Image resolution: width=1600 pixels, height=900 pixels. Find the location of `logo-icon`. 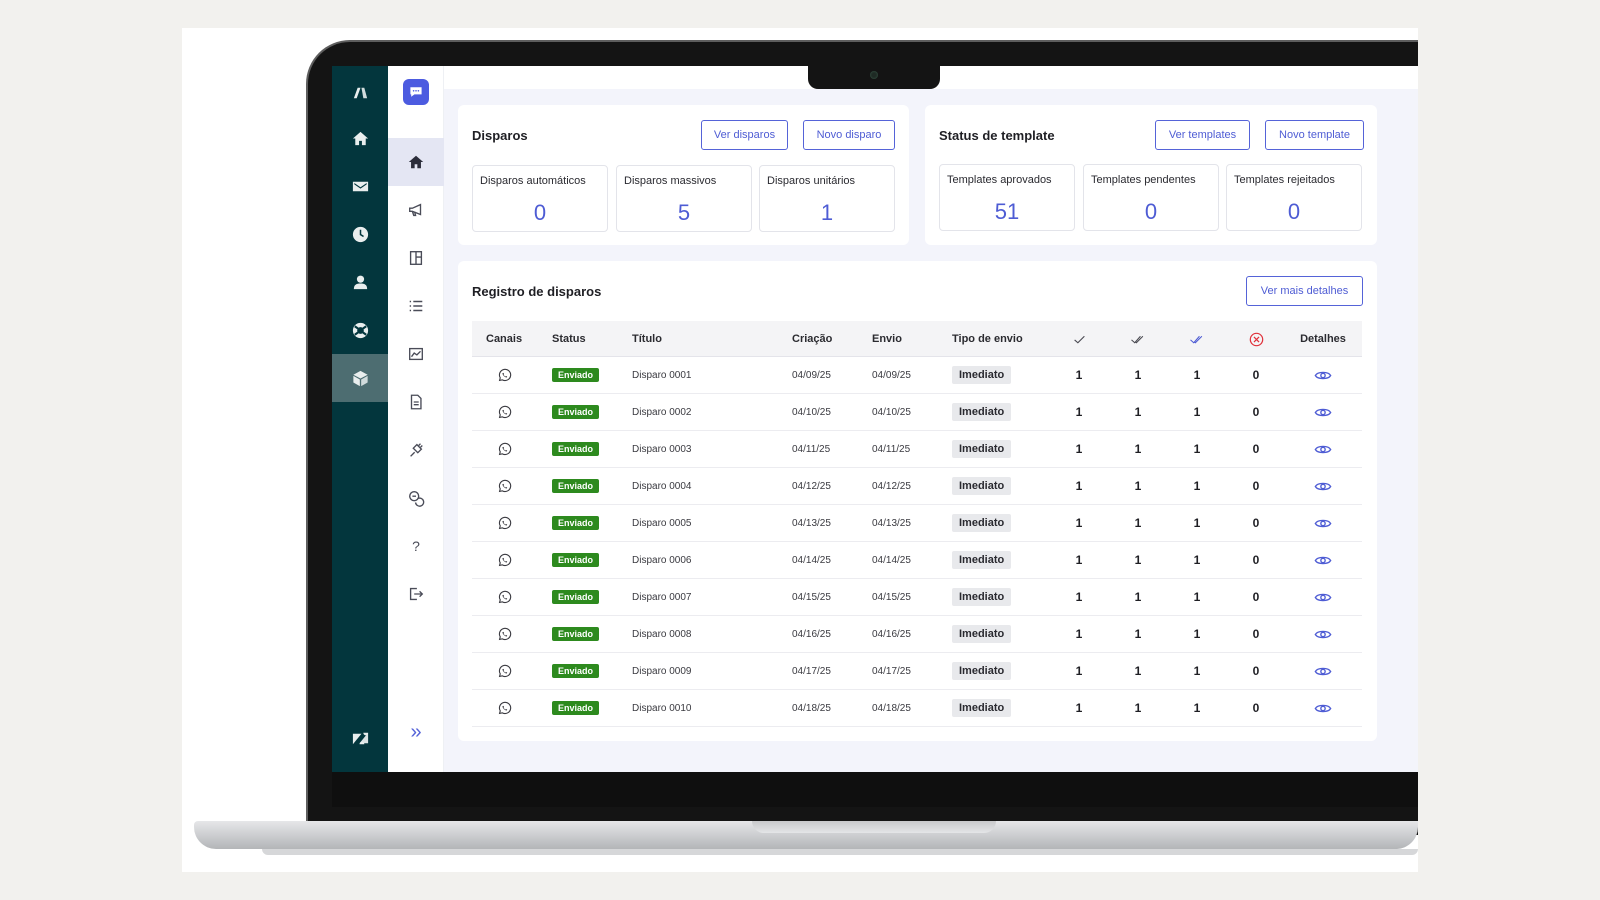

logo-icon is located at coordinates (360, 92).